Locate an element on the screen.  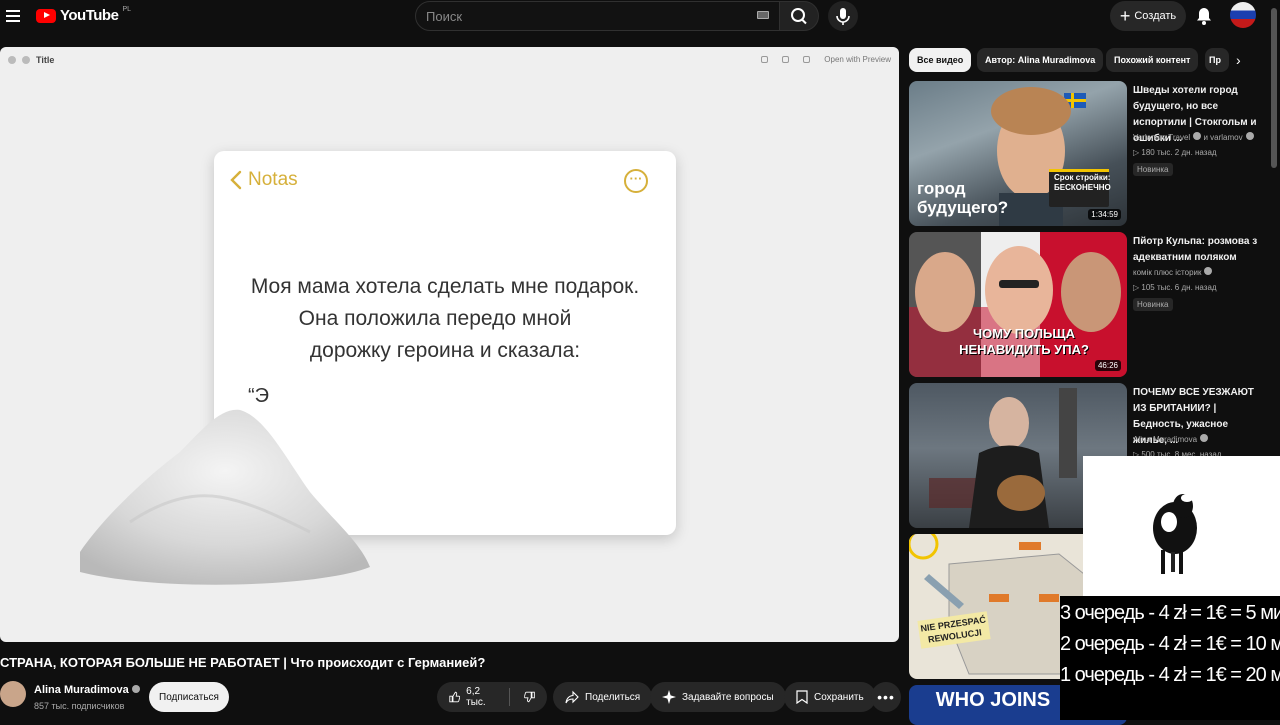
save-button: Сохранить is located at coordinates (830, 697).